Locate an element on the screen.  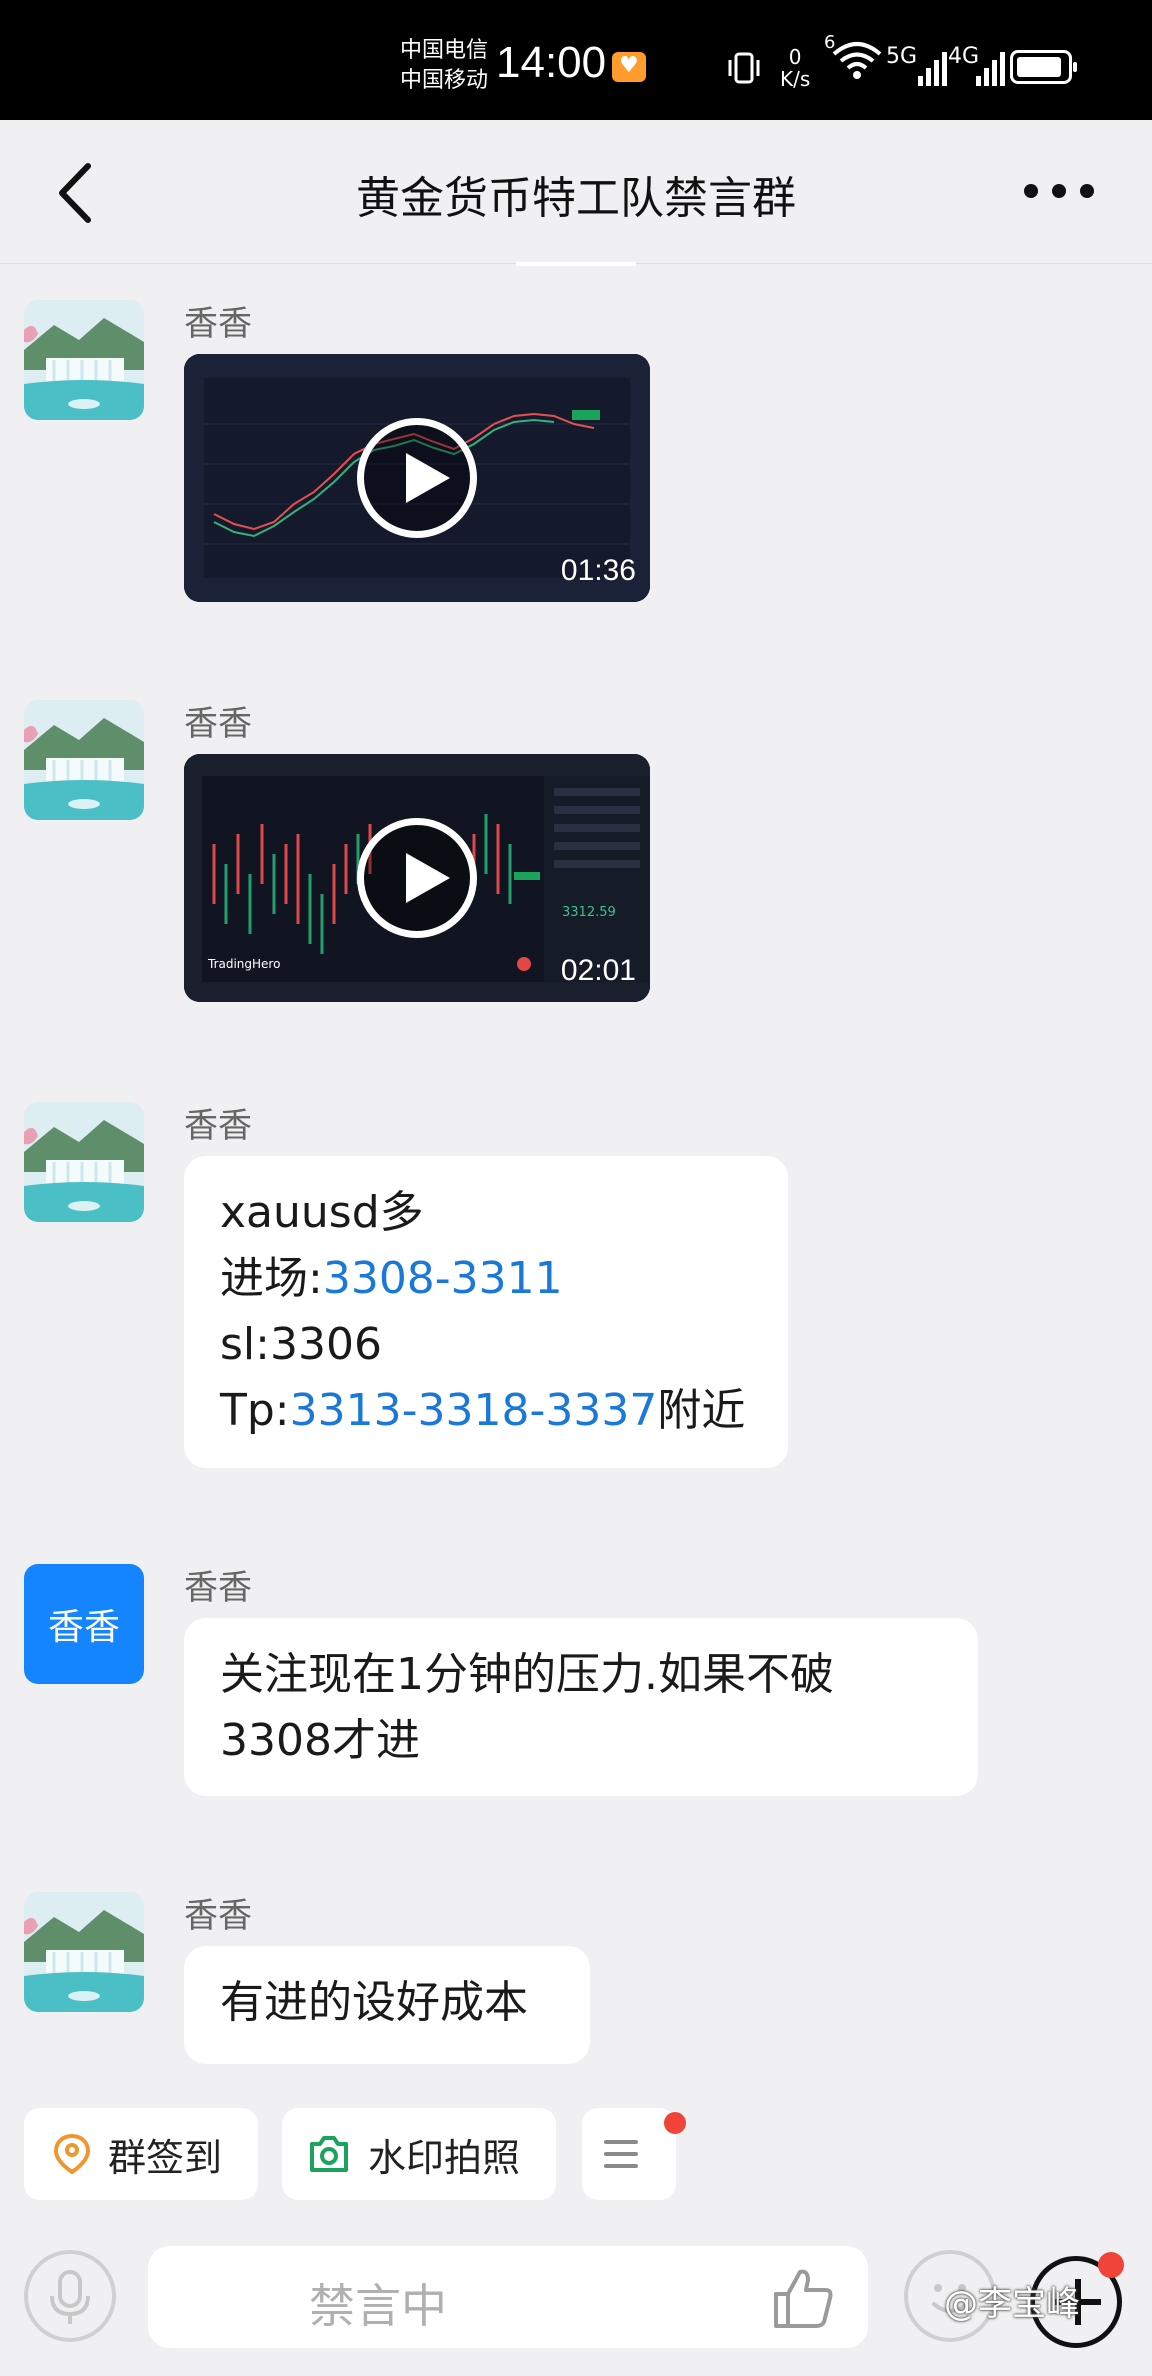
sender-avatar: 香香 is located at coordinates (84, 1624).